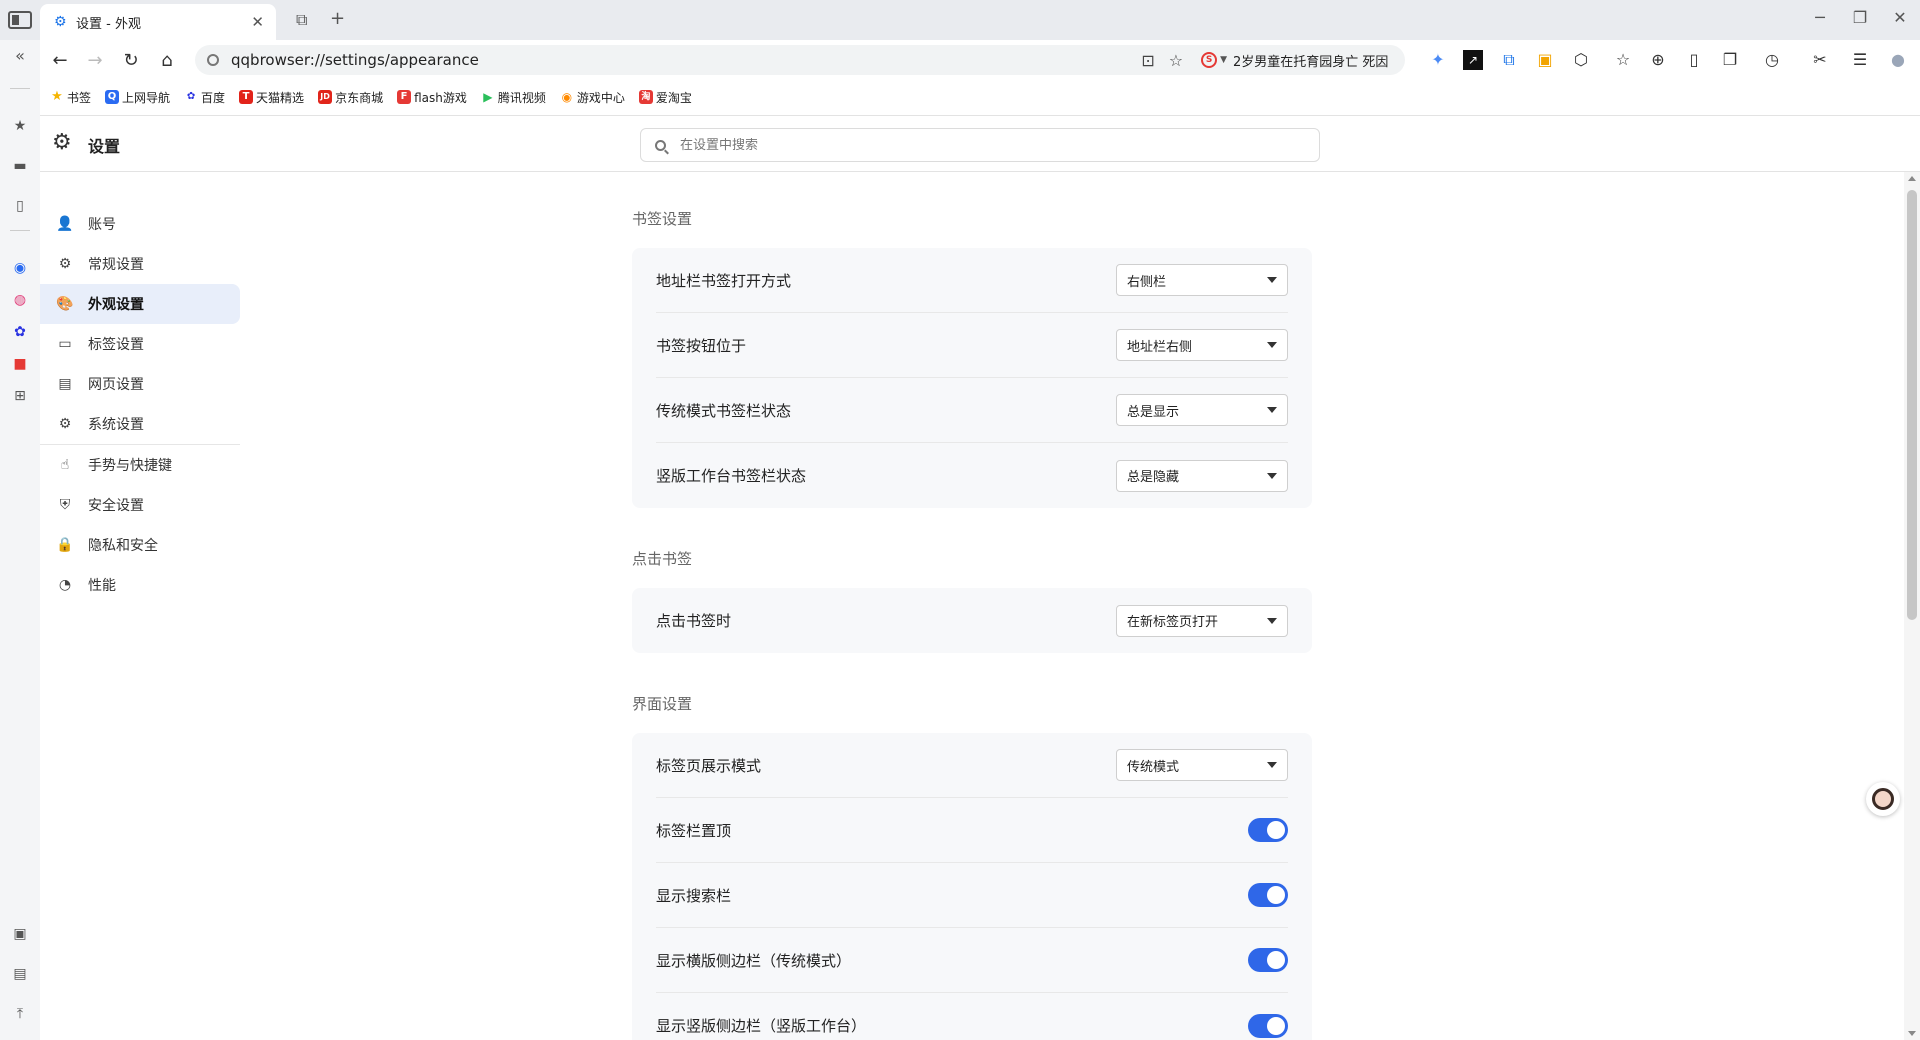 Image resolution: width=1920 pixels, height=1040 pixels. I want to click on bookmark-item: ★ 书签, so click(70, 97).